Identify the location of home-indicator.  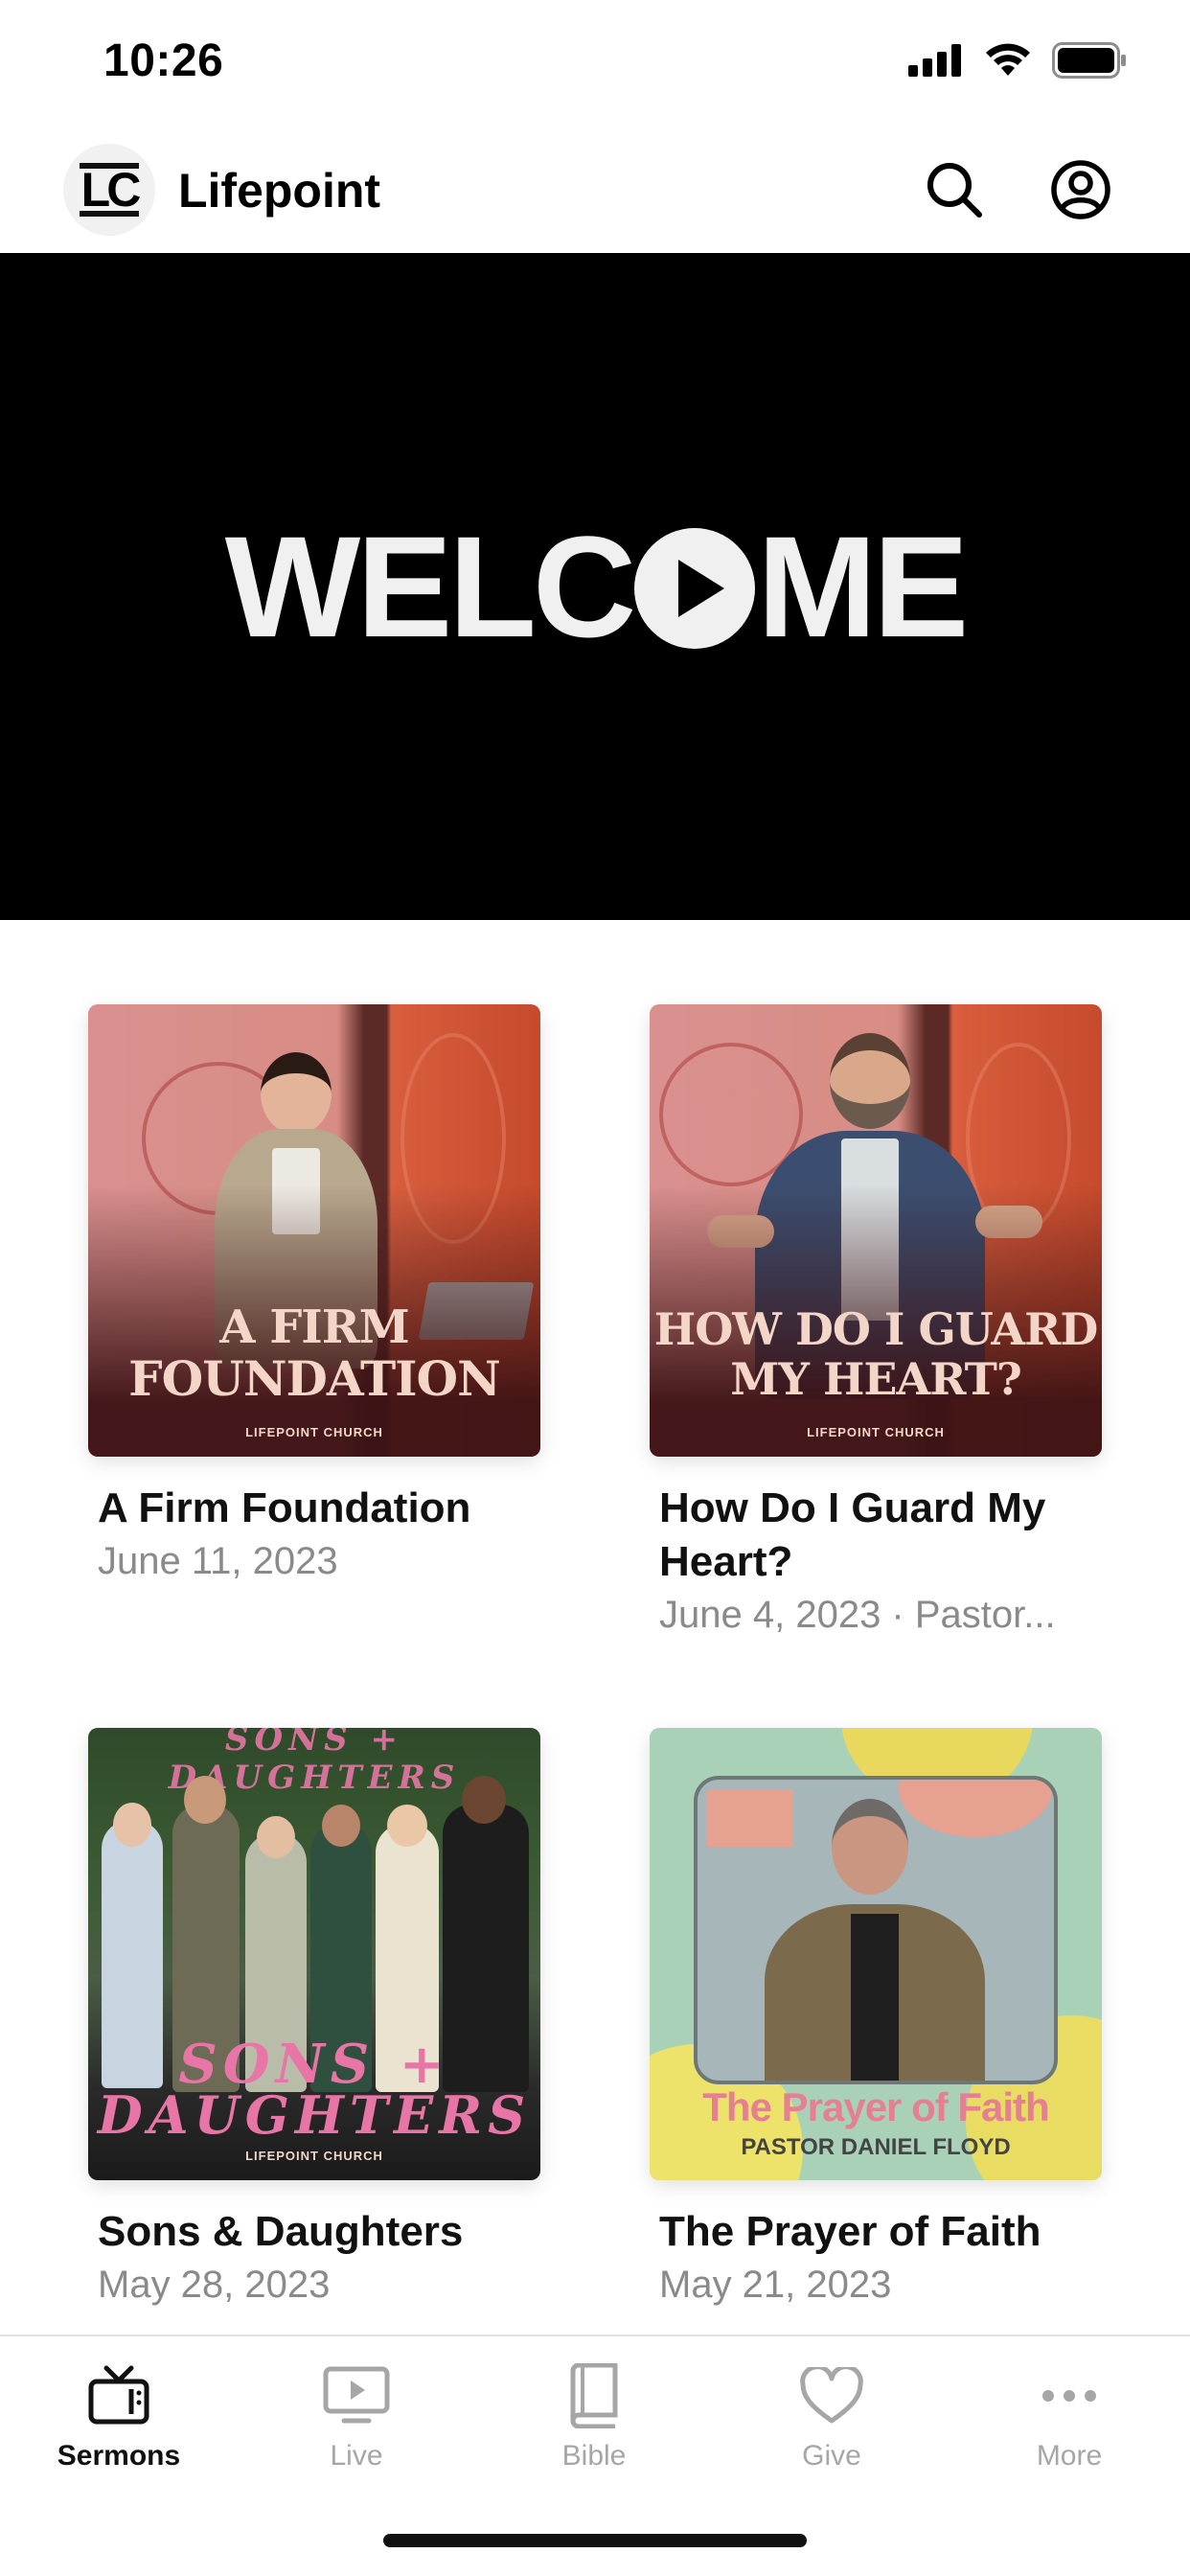
(595, 2540).